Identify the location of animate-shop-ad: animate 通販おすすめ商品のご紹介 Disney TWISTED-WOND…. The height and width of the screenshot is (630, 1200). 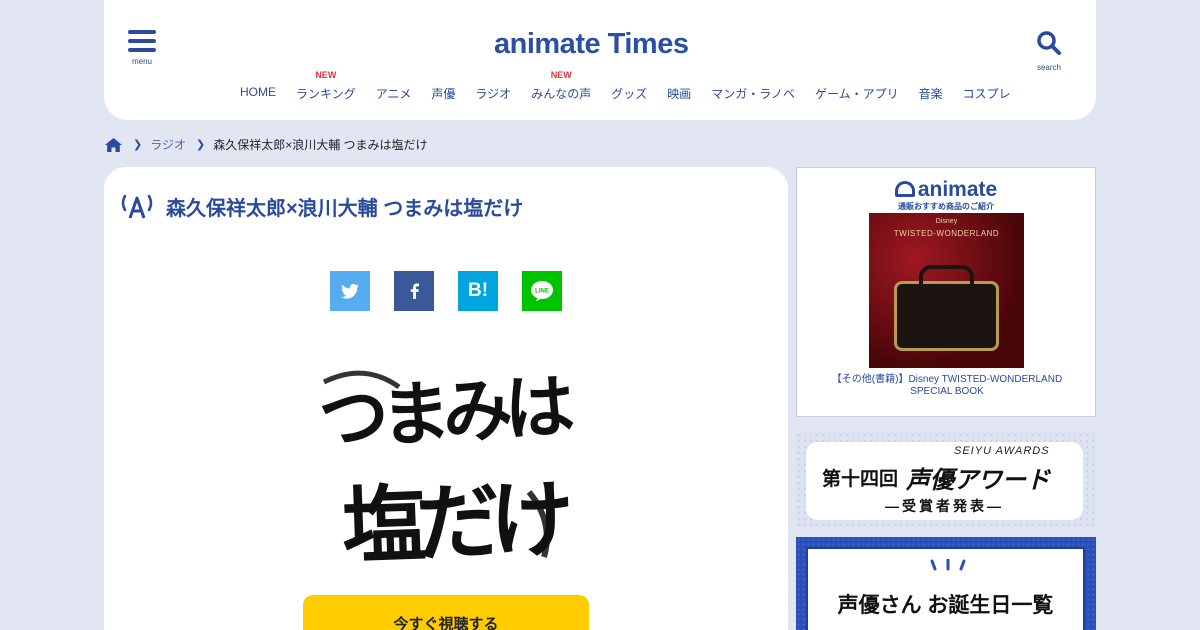
(946, 292).